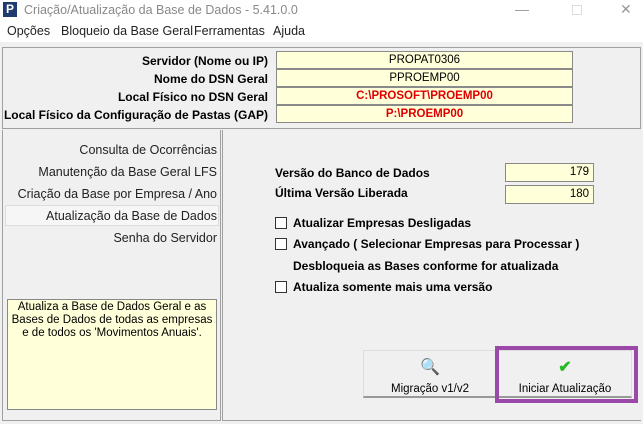 This screenshot has width=643, height=424. Describe the element at coordinates (148, 150) in the screenshot. I see `nav-item-consulta: Consulta de Ocorrências` at that location.